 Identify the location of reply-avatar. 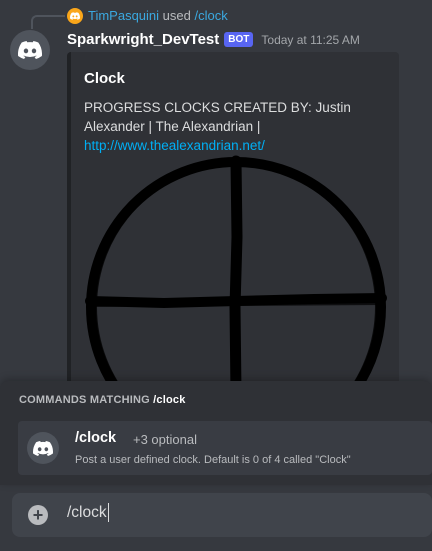
(75, 16).